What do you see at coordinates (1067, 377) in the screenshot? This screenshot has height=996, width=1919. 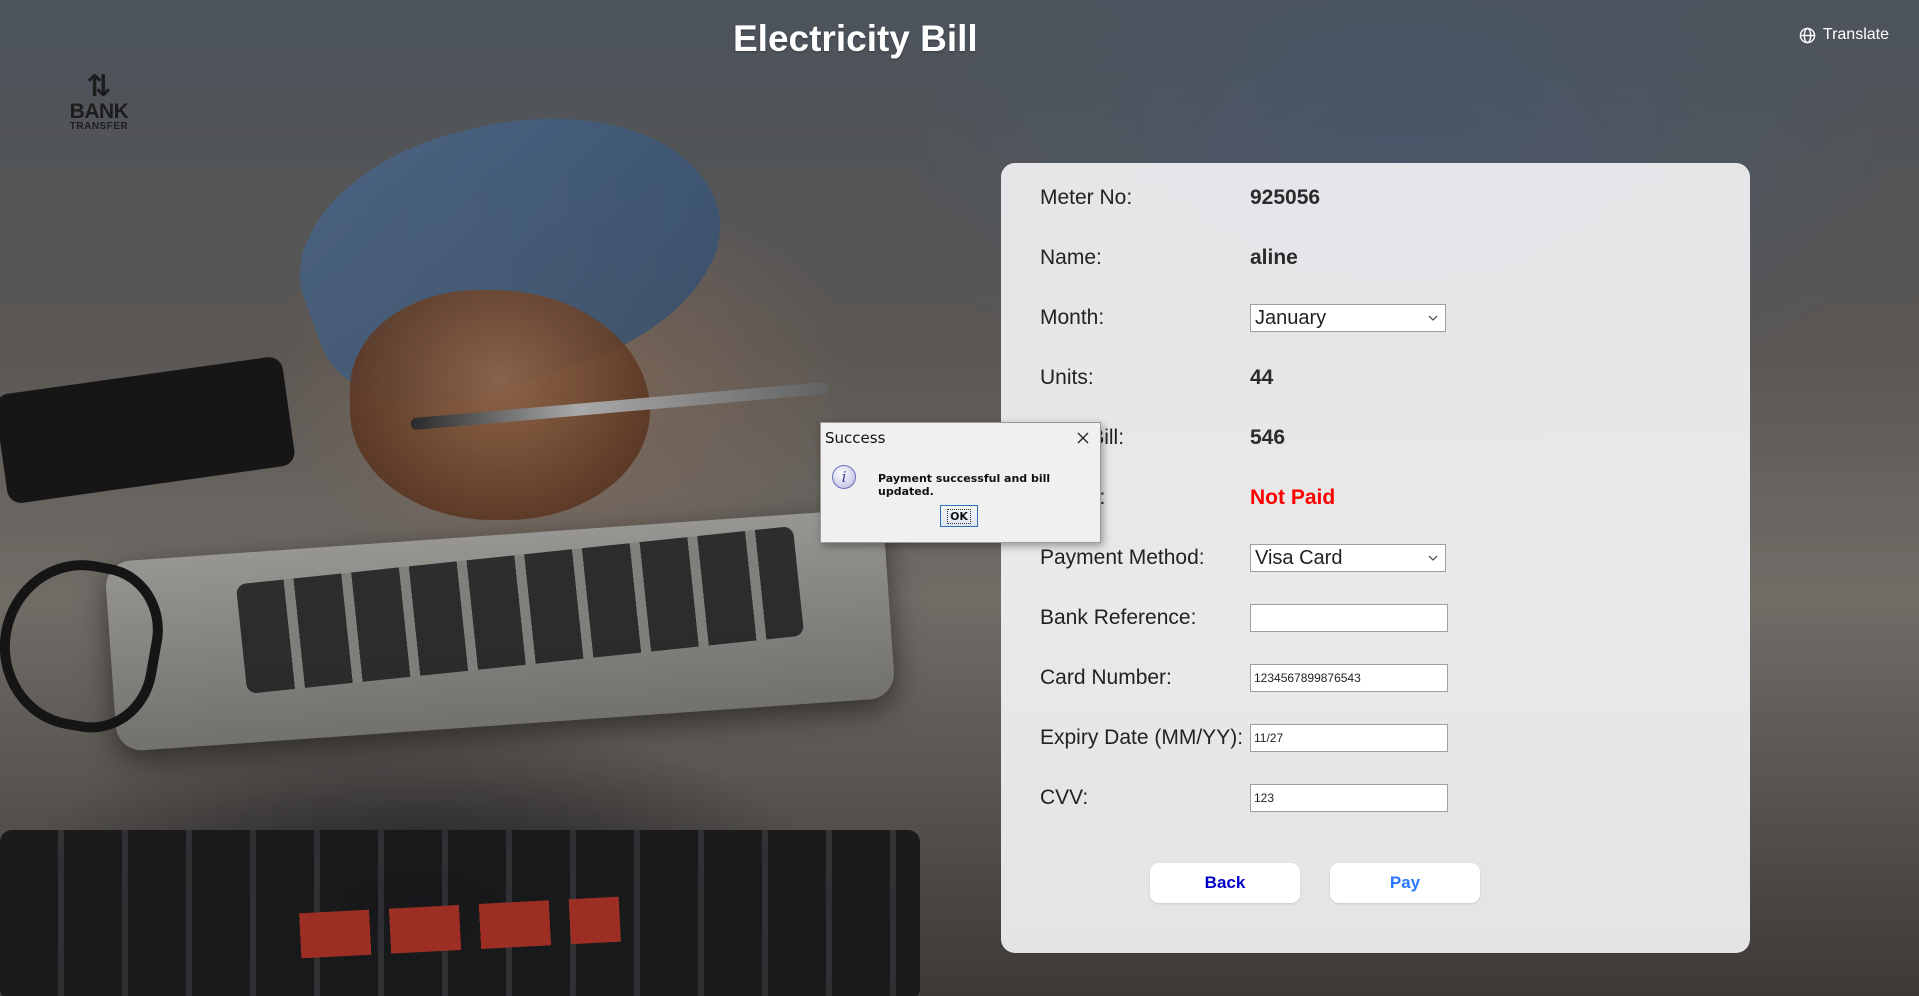 I see `units-label: Units:` at bounding box center [1067, 377].